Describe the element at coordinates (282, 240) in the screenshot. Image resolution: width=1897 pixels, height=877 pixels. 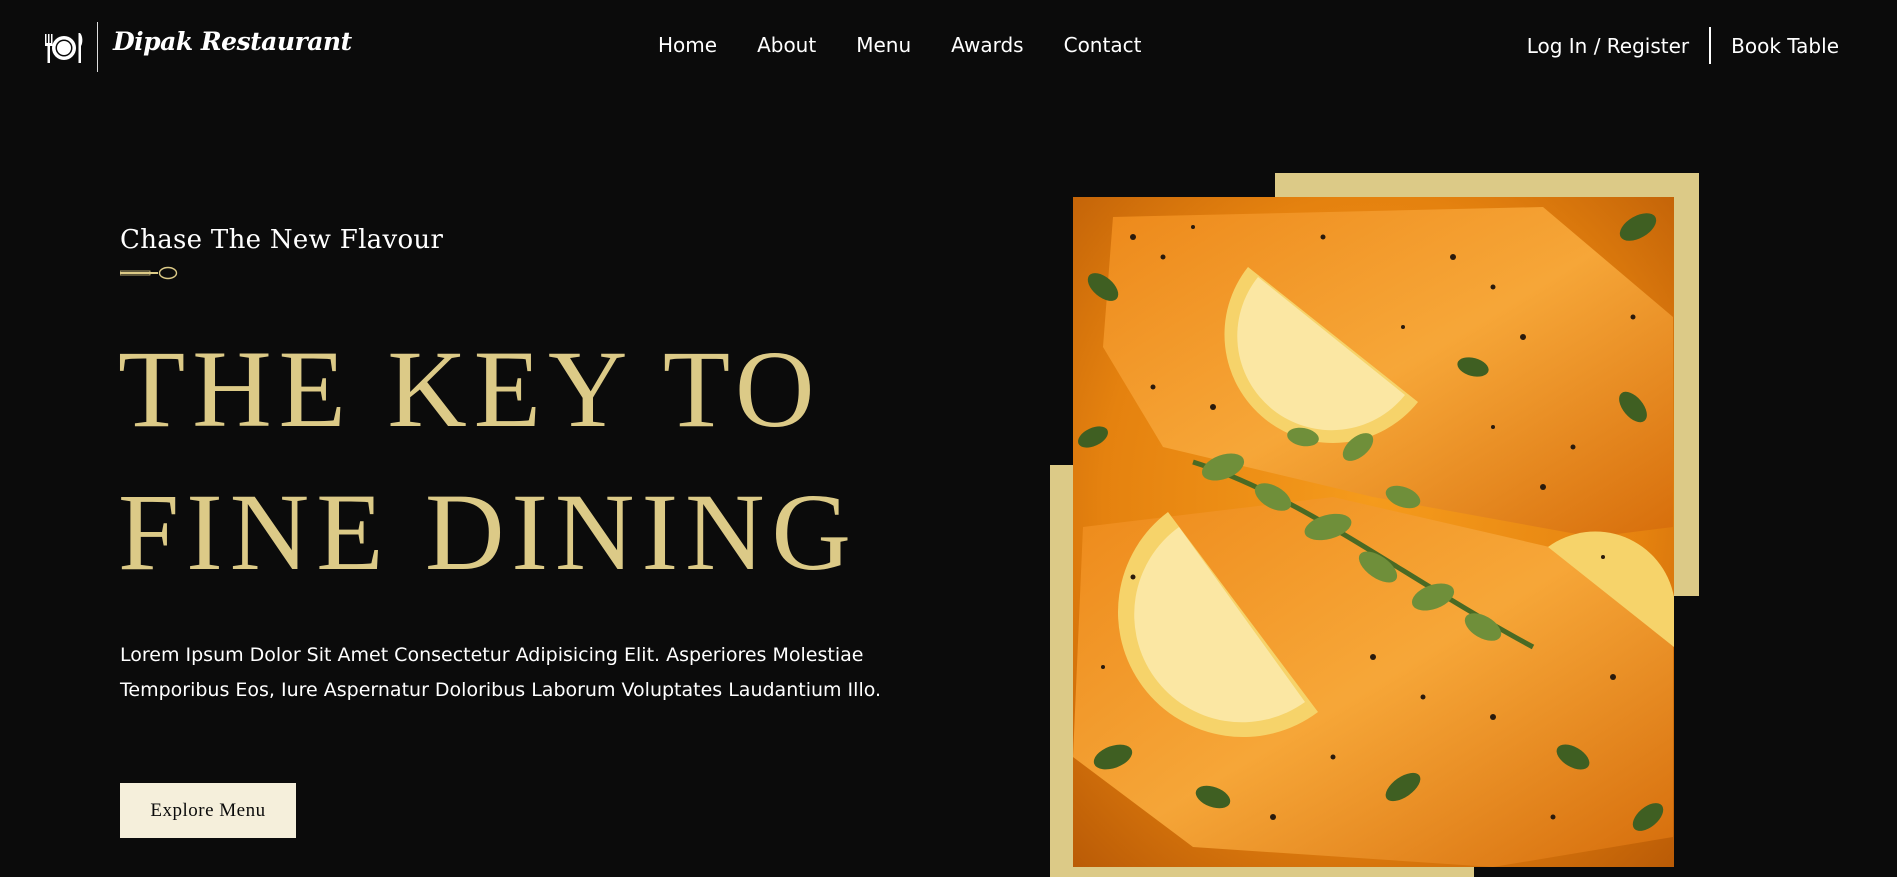
I see `hero-eyebrow: Chase The New Flavour` at that location.